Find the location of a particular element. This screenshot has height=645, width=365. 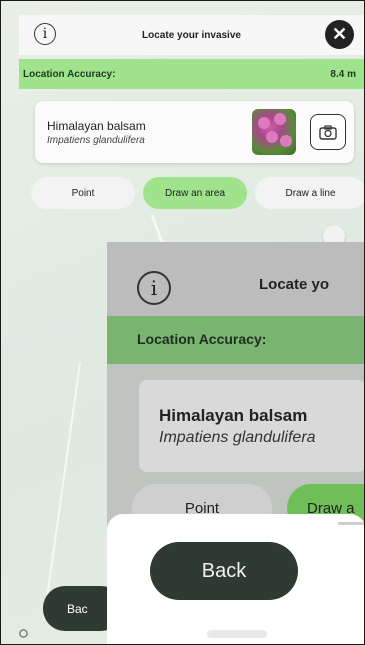

overlay-info-icon: i is located at coordinates (154, 288).